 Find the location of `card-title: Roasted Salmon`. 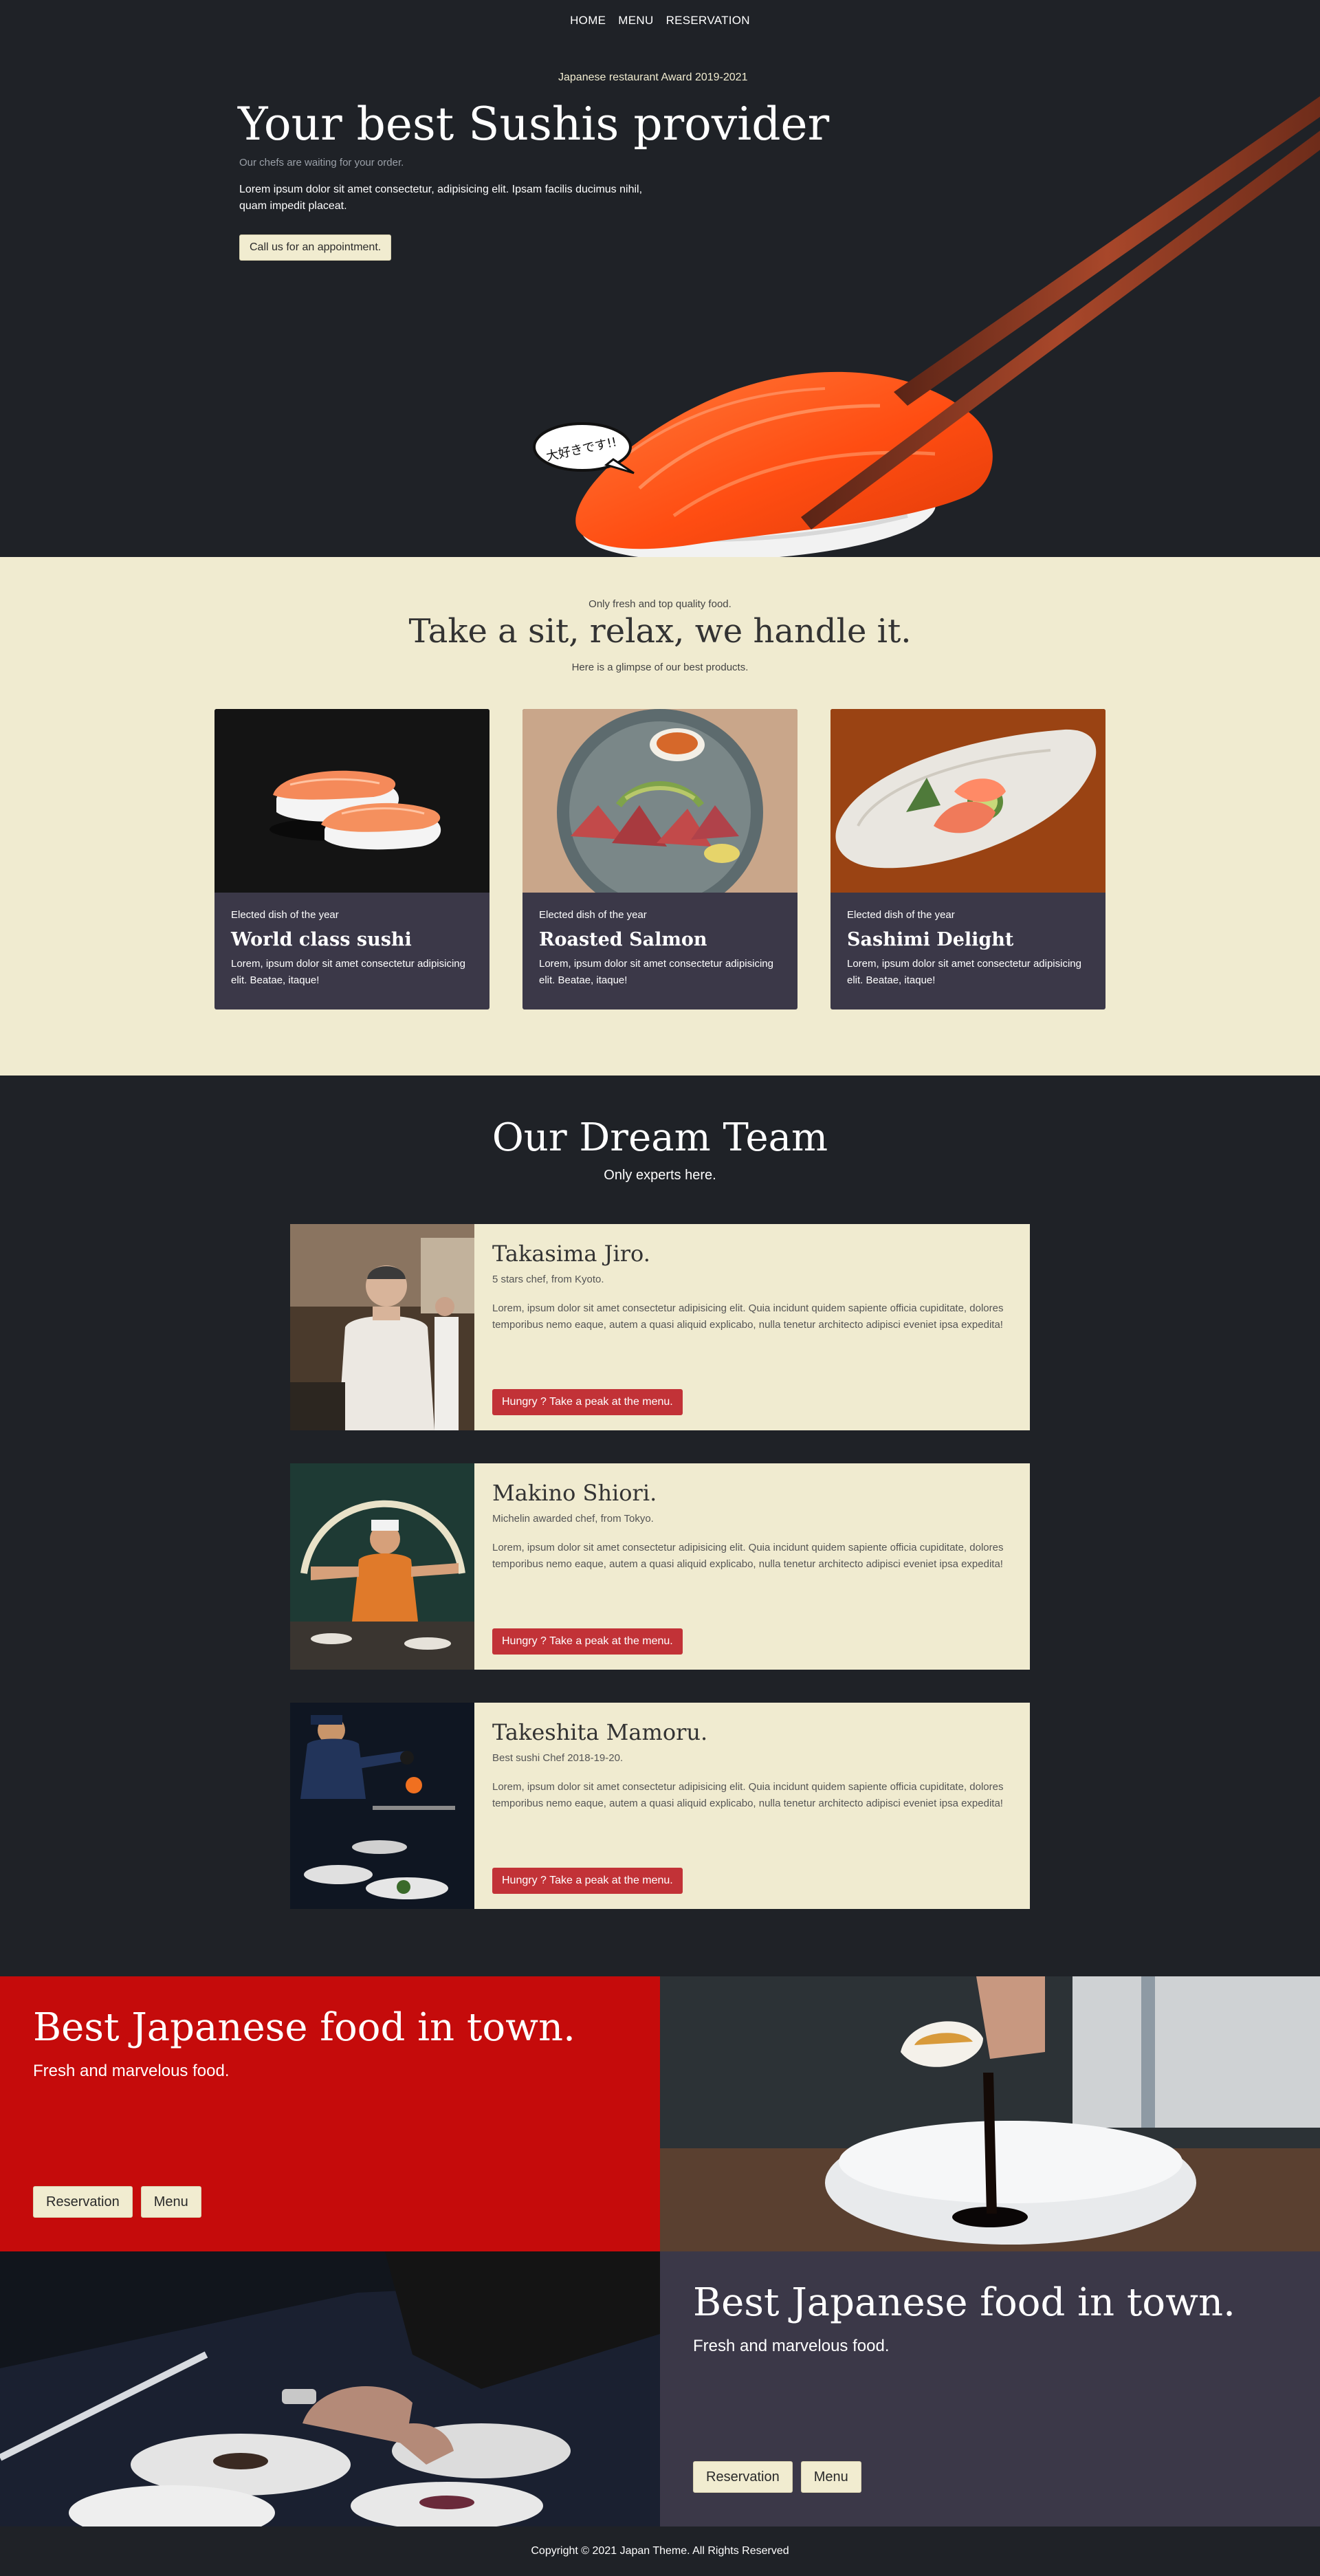

card-title: Roasted Salmon is located at coordinates (623, 939).